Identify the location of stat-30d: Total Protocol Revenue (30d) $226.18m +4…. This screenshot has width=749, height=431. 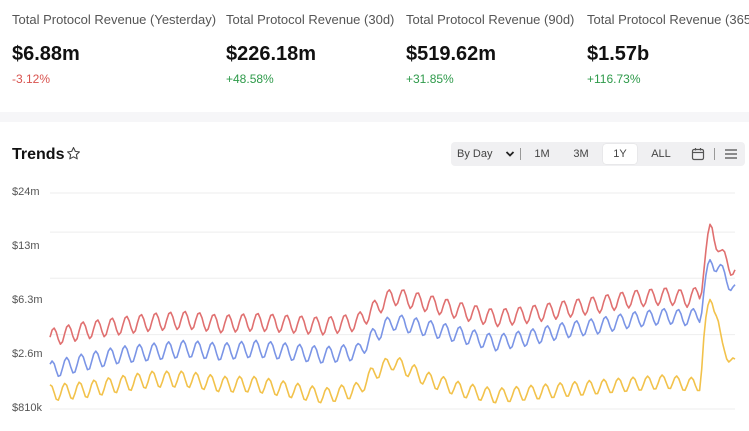
(310, 49).